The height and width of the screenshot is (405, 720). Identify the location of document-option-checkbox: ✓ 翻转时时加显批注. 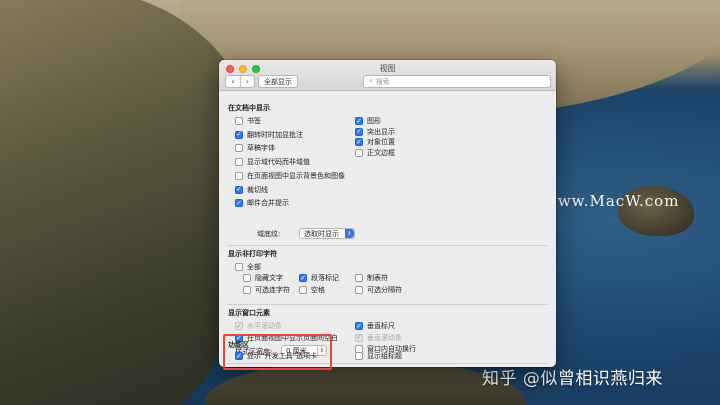
(269, 135).